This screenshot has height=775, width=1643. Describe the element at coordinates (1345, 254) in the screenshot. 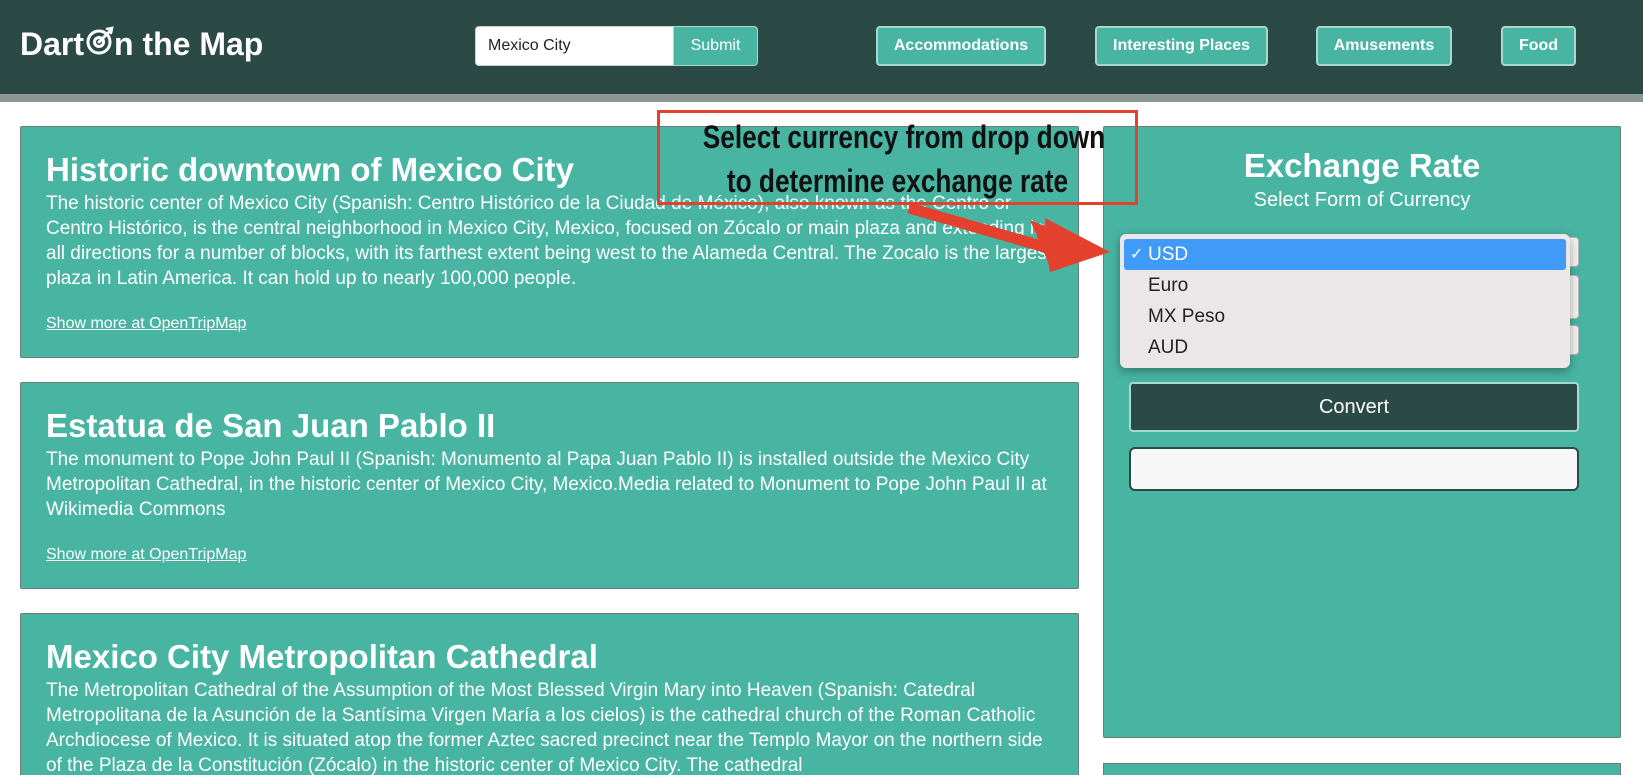

I see `currency-option-usd: ✓ USD` at that location.